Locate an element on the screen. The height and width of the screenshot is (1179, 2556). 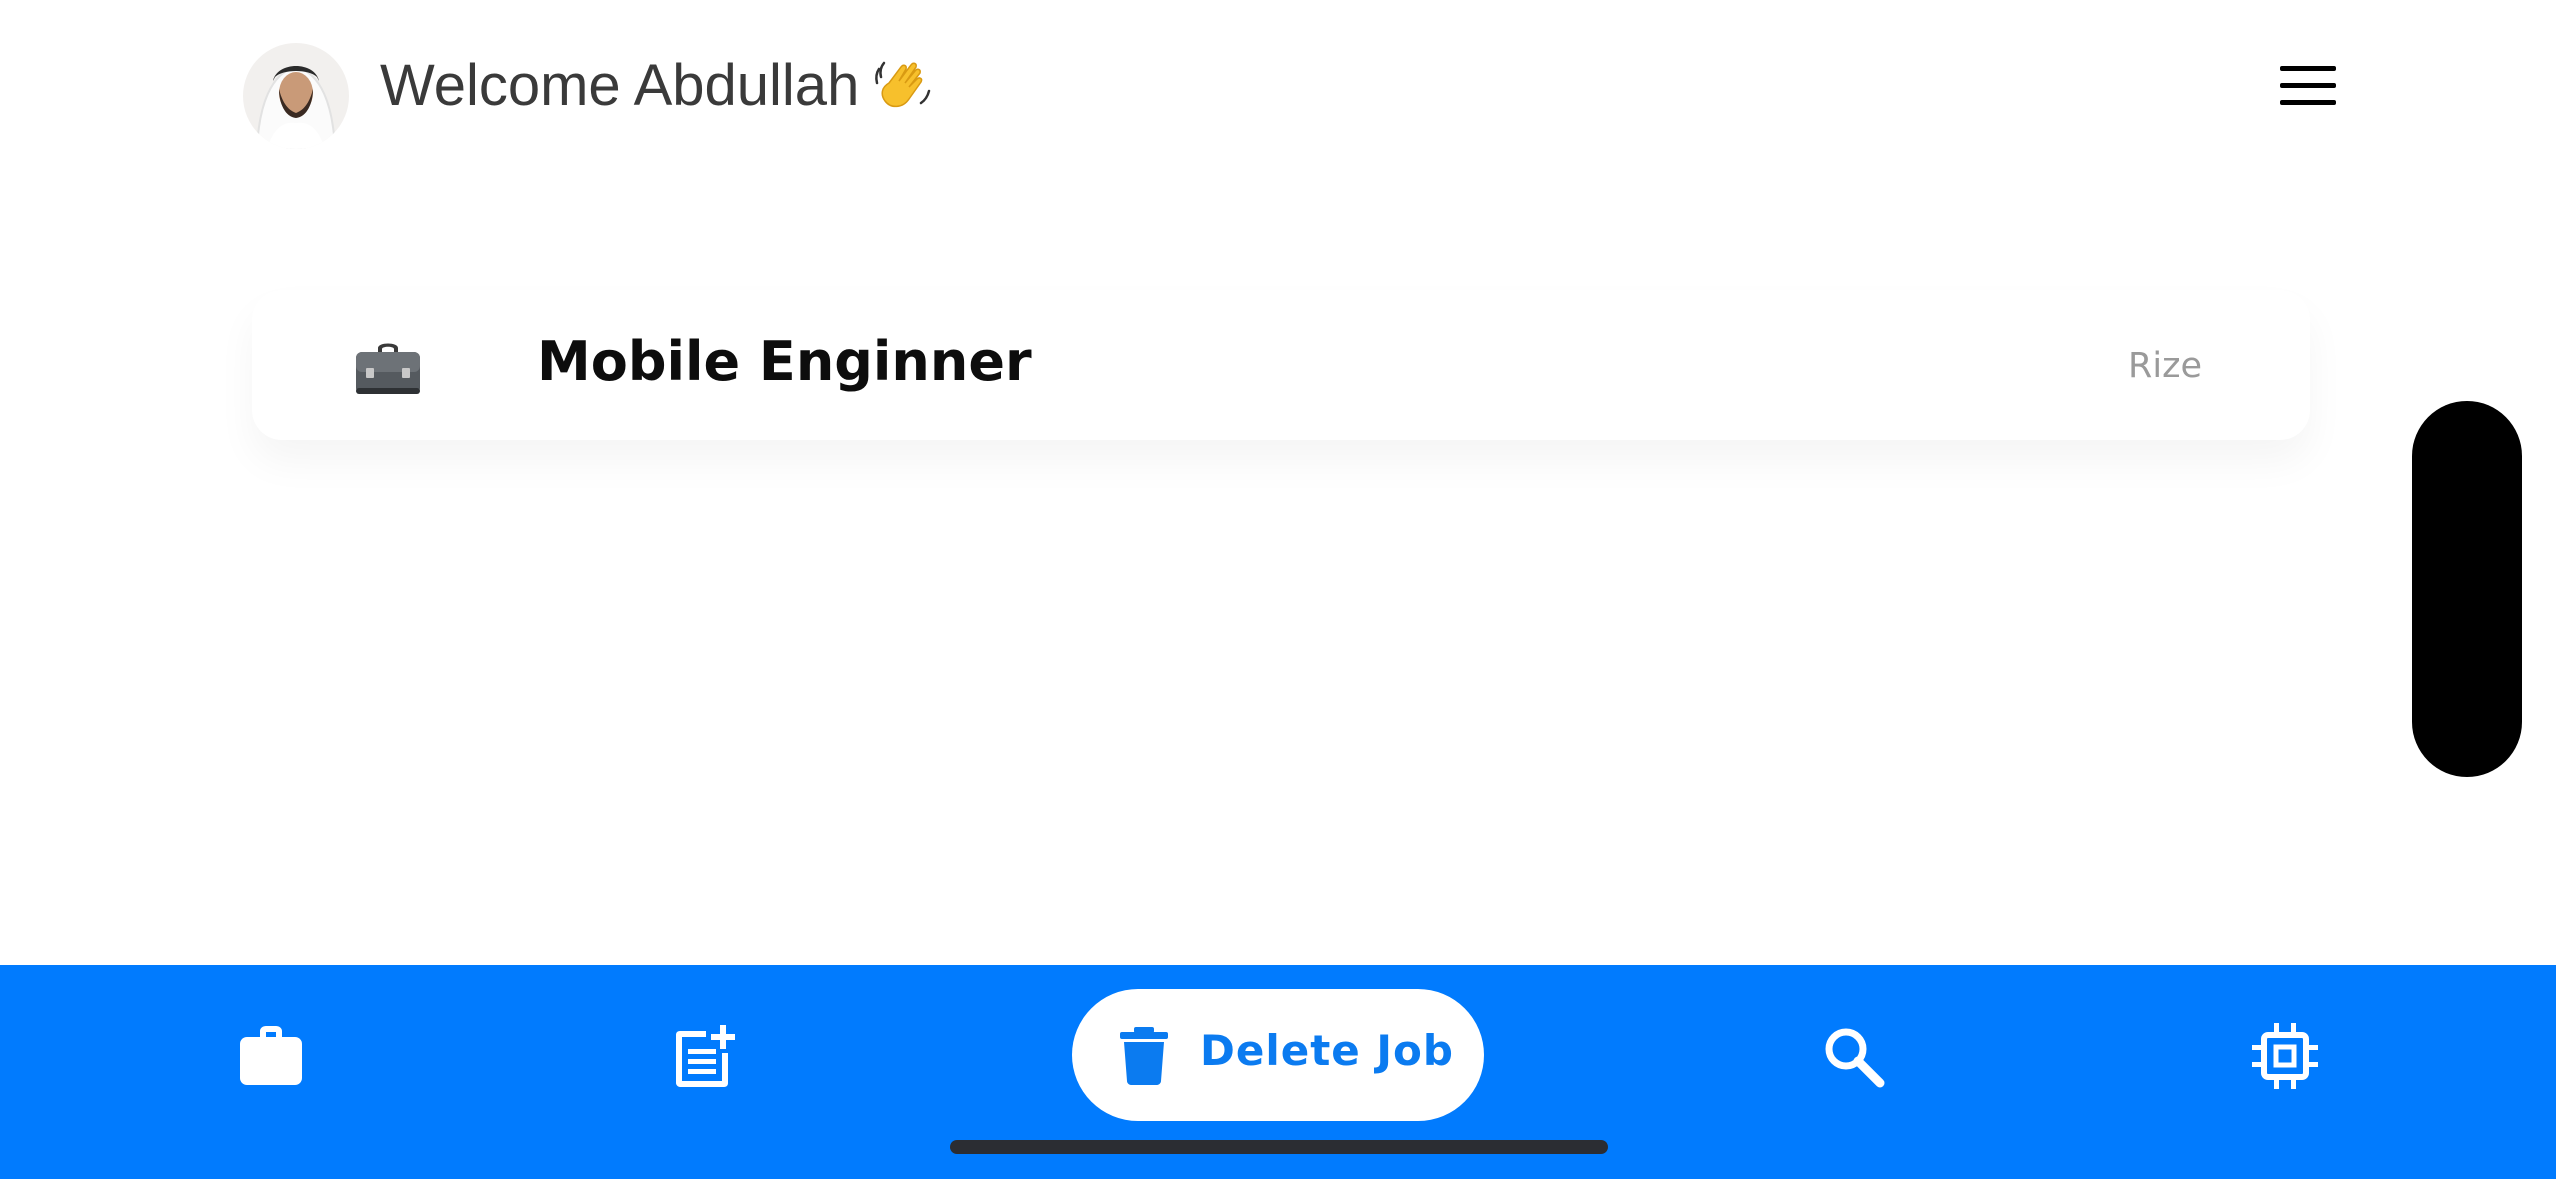
job-title: Mobile Enginner is located at coordinates (784, 361).